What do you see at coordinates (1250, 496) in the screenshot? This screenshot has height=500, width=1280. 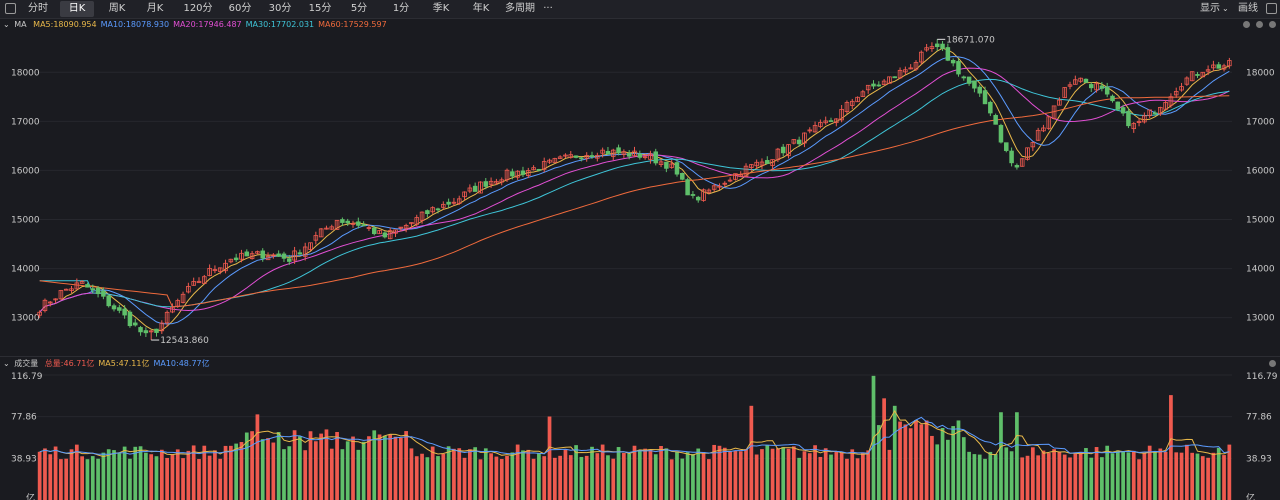 I see `volume-axis-tick-right: 亿` at bounding box center [1250, 496].